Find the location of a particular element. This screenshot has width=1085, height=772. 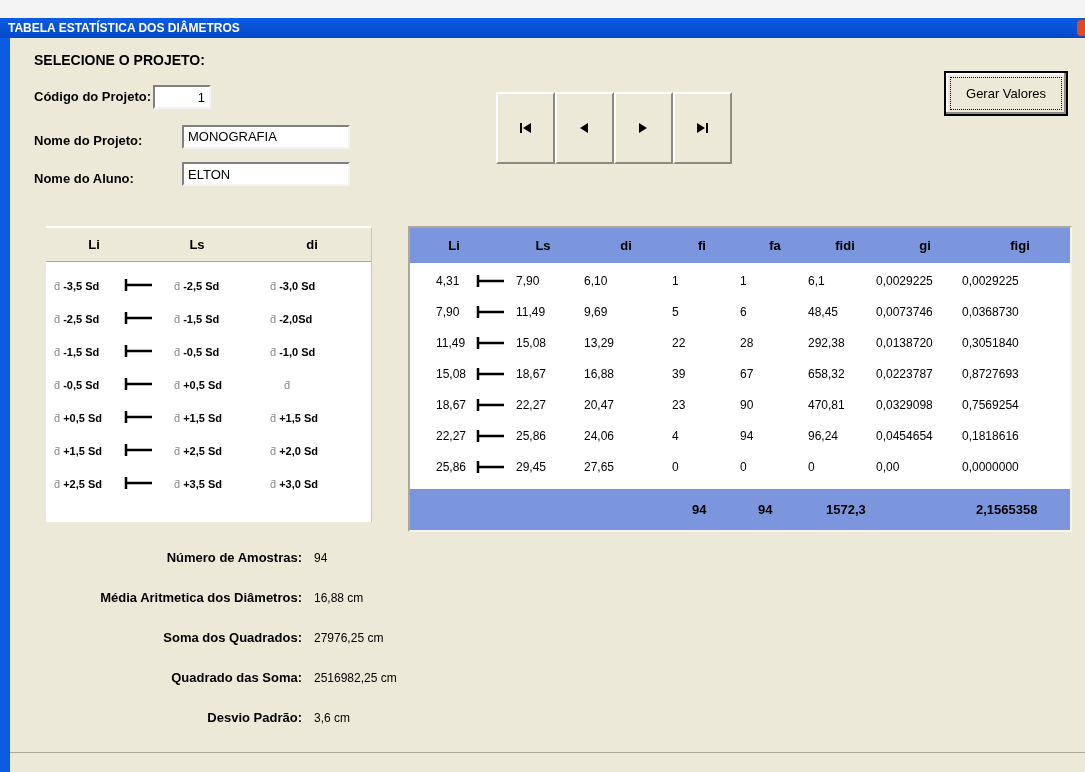

table-cell-text: 0,0223787 is located at coordinates (905, 374).